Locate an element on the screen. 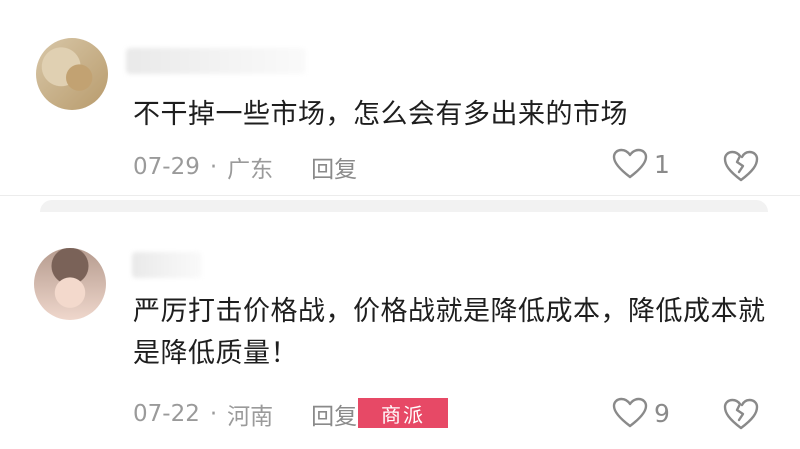  comment-location: 河南 is located at coordinates (250, 417).